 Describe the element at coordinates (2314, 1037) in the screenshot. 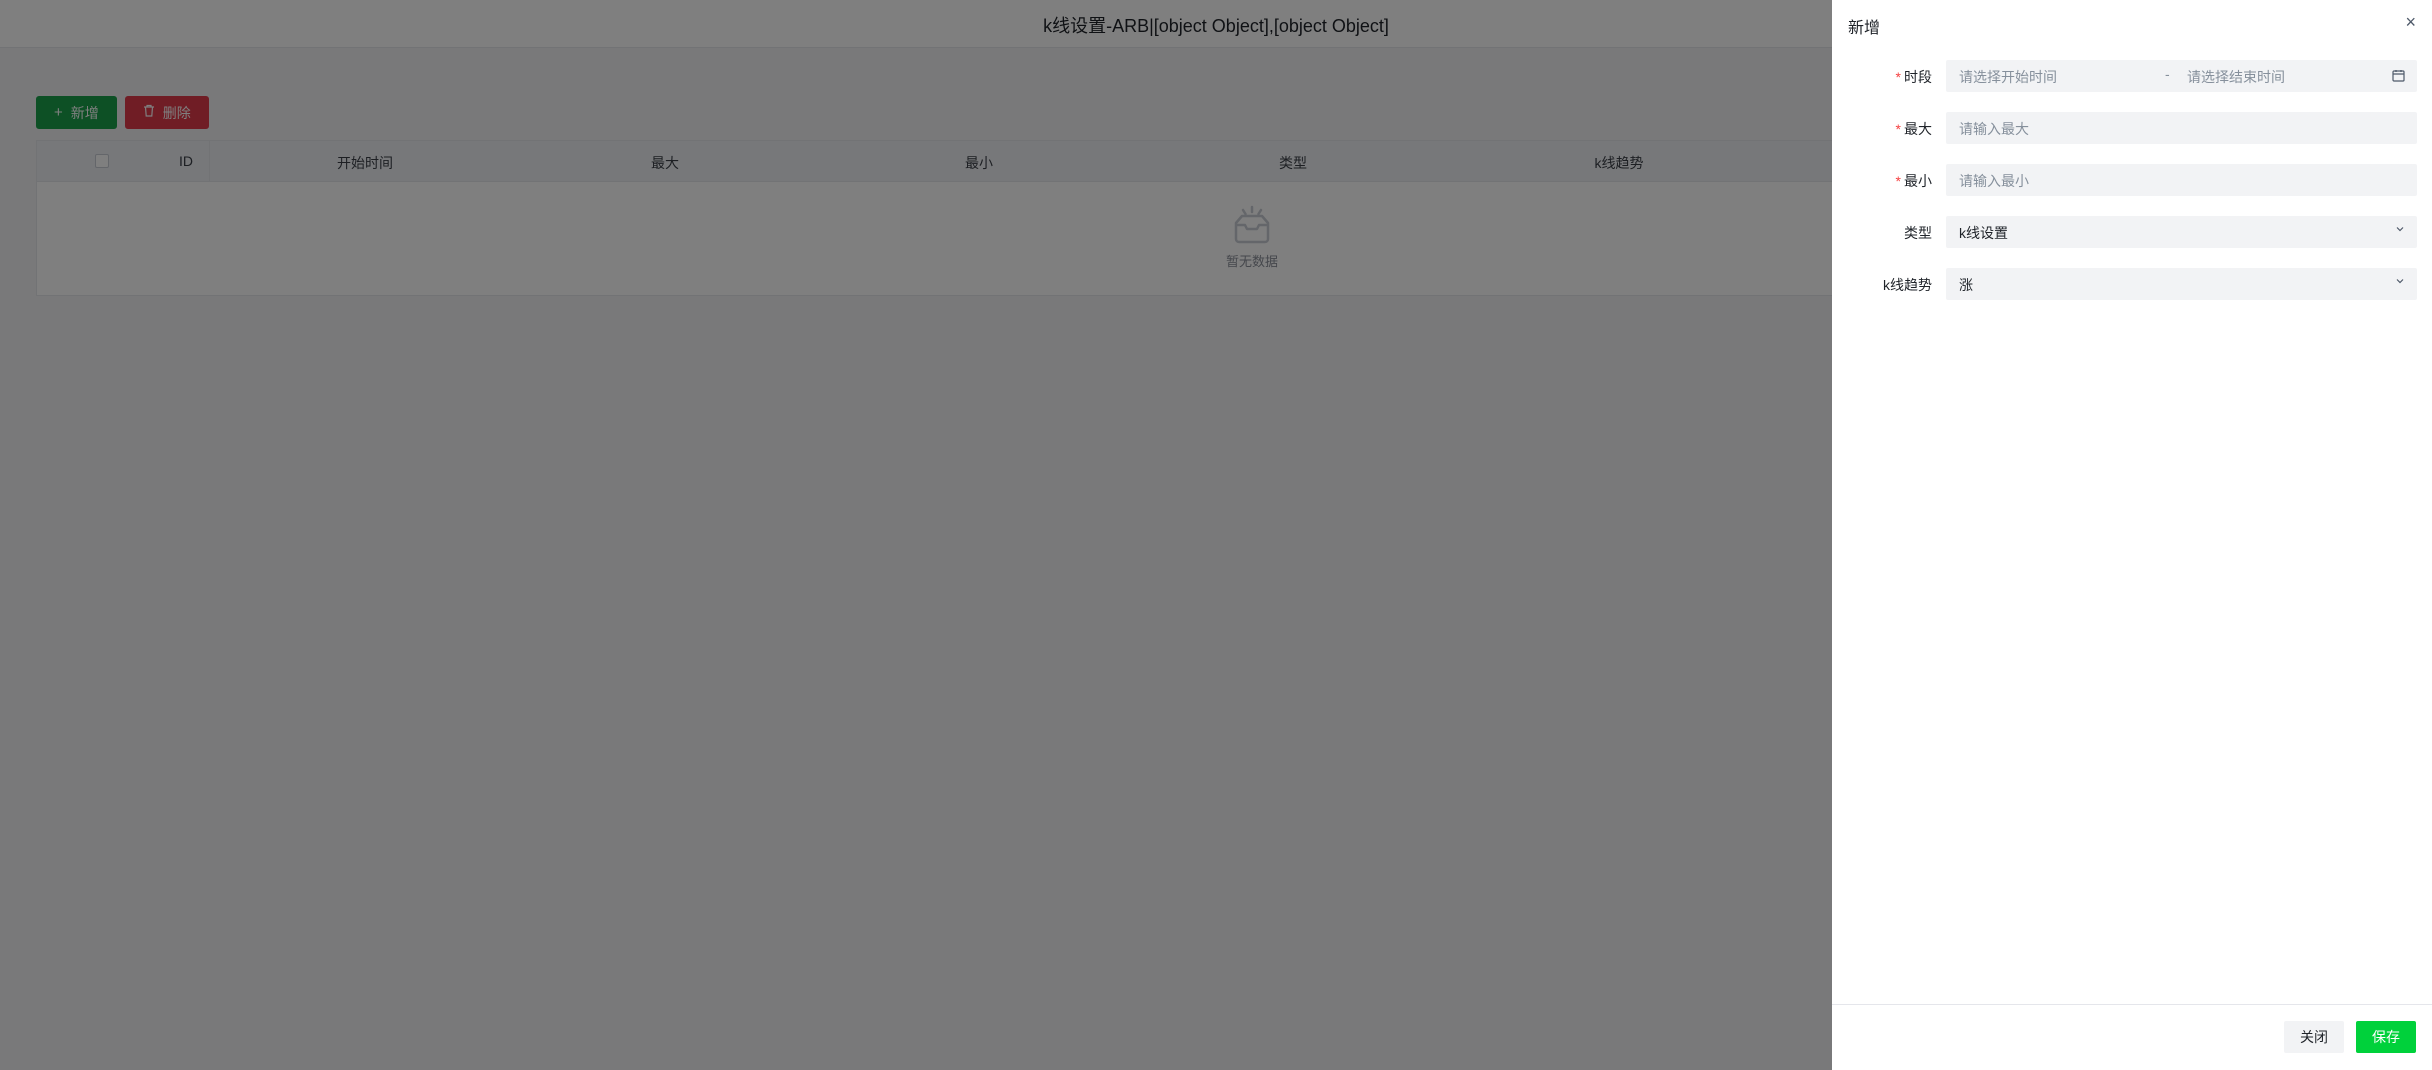

I see `close-button: 关闭` at that location.